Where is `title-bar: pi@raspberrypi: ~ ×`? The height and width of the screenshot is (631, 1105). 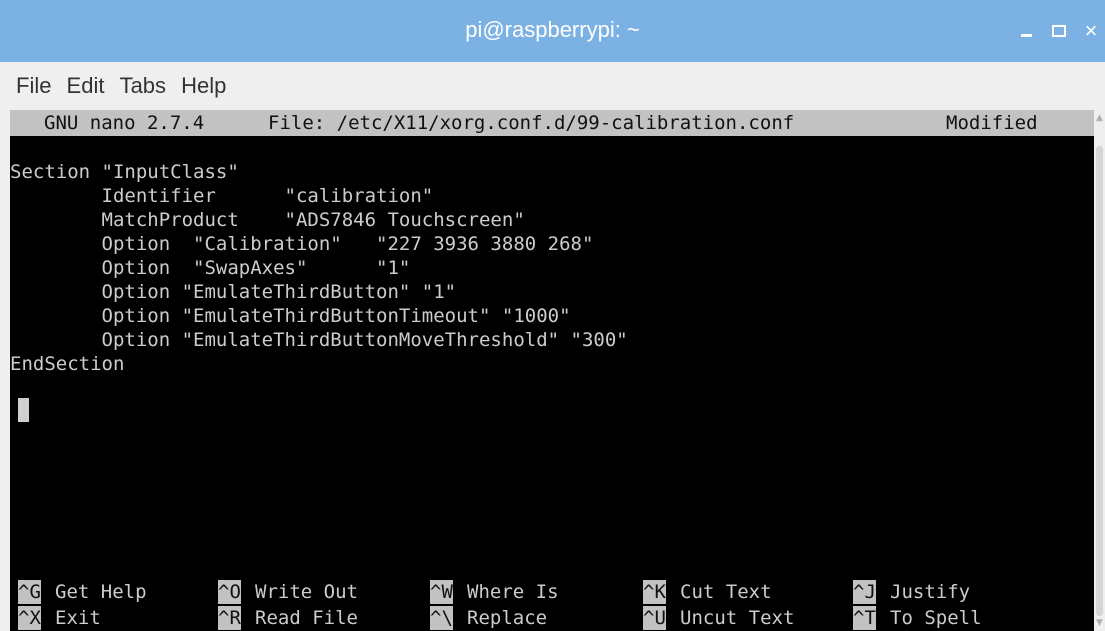 title-bar: pi@raspberrypi: ~ × is located at coordinates (552, 31).